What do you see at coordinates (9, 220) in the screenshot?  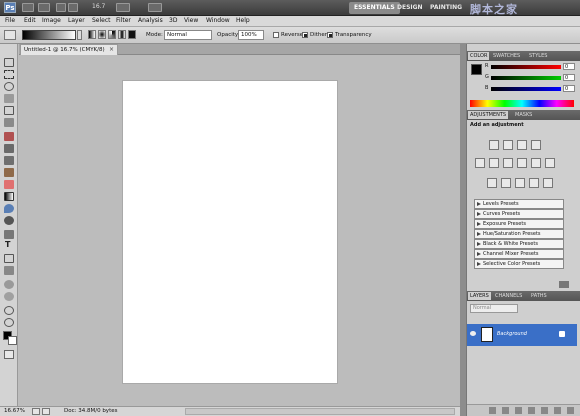 I see `dodge-tool-icon` at bounding box center [9, 220].